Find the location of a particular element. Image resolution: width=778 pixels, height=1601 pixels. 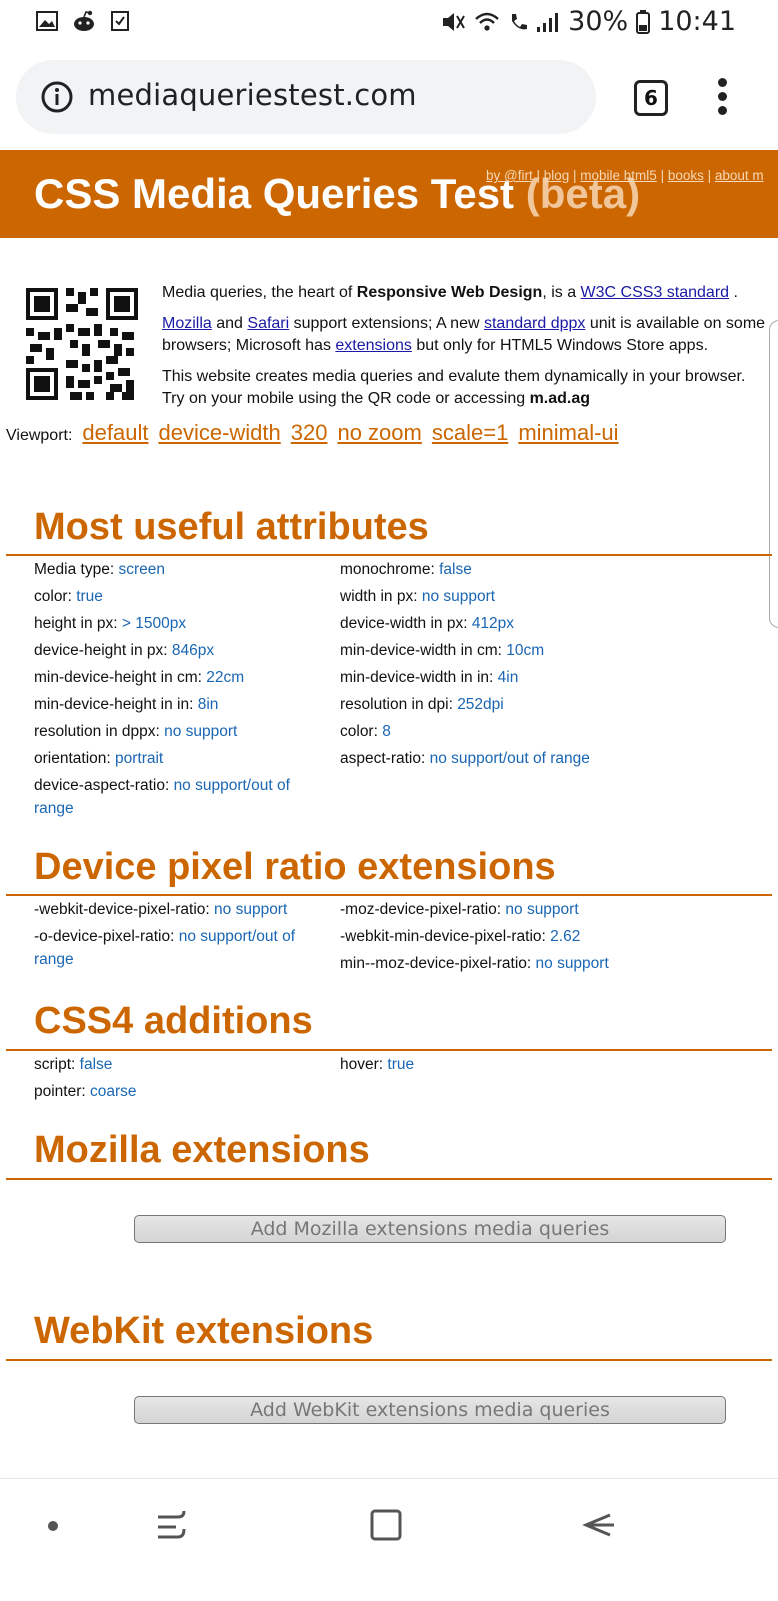

w3c-standard-link: W3C CSS3 standard is located at coordinates (655, 292).